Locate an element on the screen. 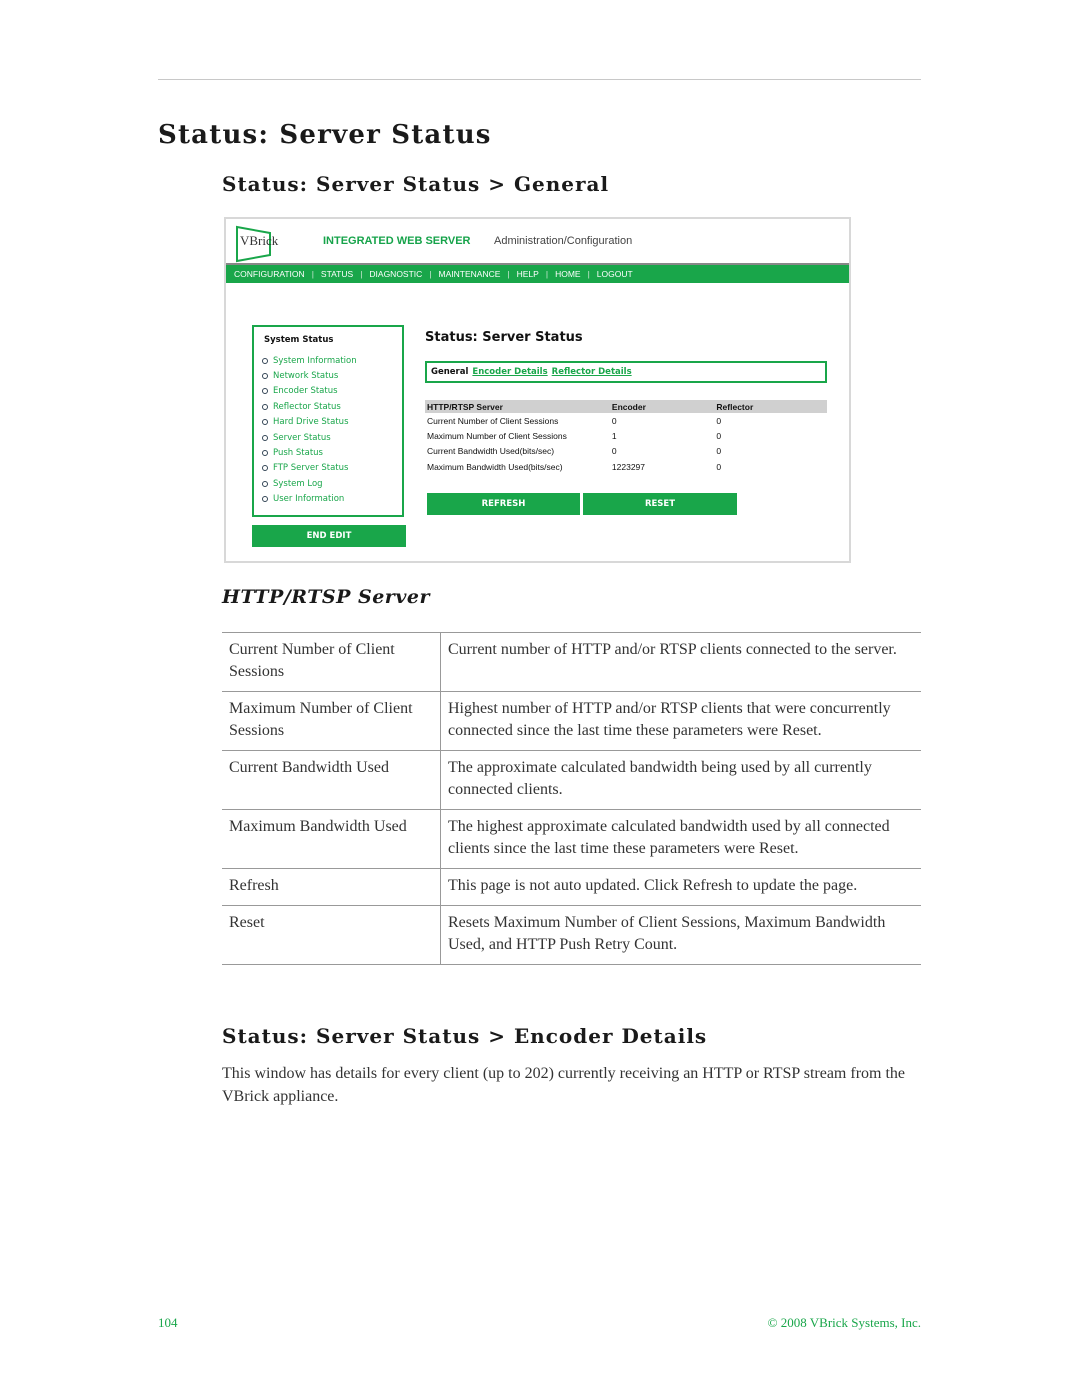  subheading-http-rtsp: HTTP/RTSP Server is located at coordinates (326, 597).